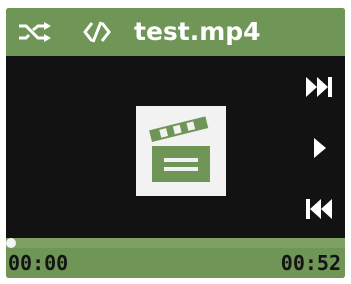  Describe the element at coordinates (181, 151) in the screenshot. I see `video-clapperboard-icon` at that location.